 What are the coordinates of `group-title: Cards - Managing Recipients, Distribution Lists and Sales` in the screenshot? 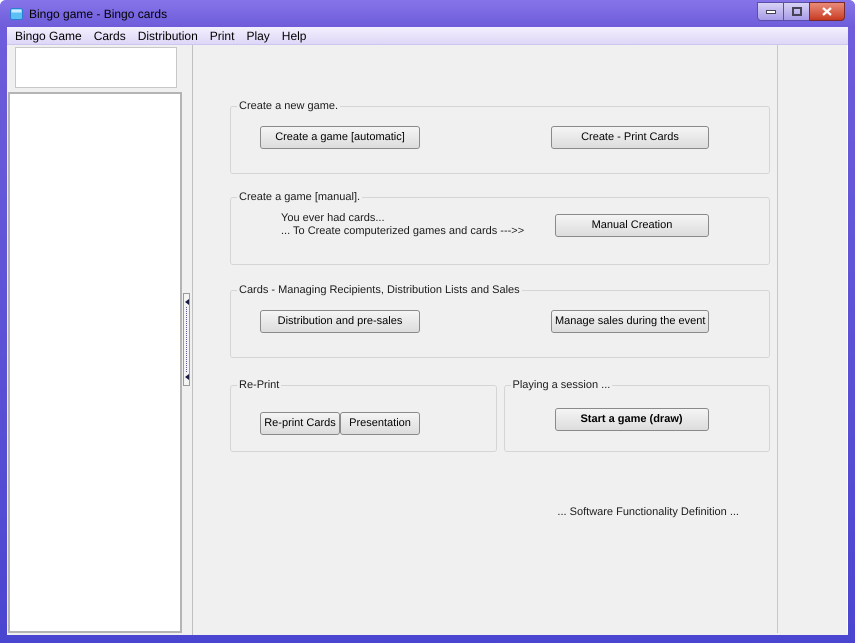 It's located at (379, 290).